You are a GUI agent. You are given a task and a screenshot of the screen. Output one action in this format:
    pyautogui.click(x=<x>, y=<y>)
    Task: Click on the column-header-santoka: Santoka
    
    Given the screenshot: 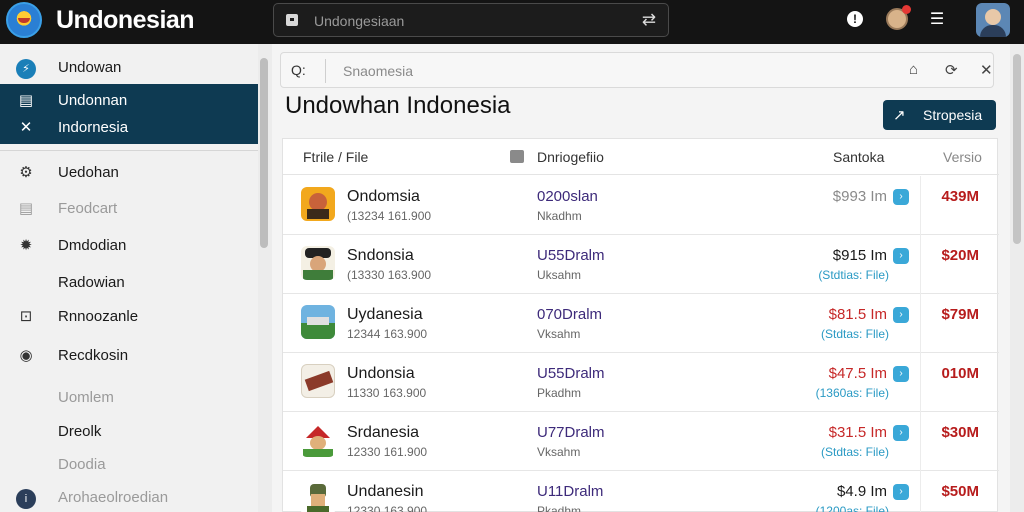 What is the action you would take?
    pyautogui.click(x=858, y=157)
    